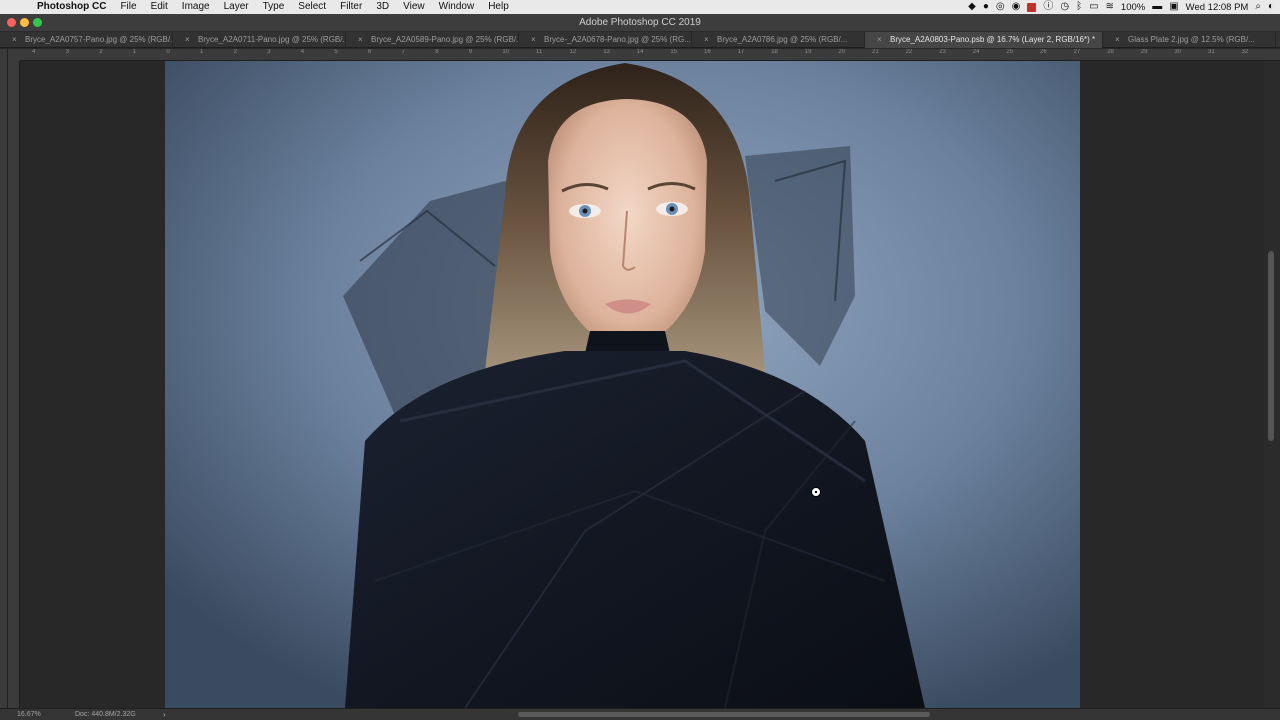 The image size is (1280, 720). What do you see at coordinates (741, 52) in the screenshot?
I see `ruler-tick-label: 17` at bounding box center [741, 52].